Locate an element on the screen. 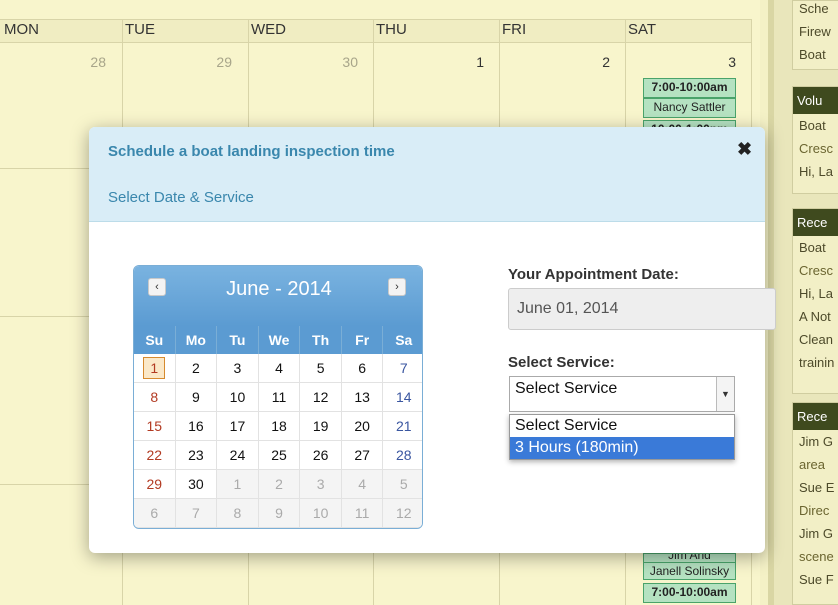 Image resolution: width=838 pixels, height=605 pixels. day-cell: 2 is located at coordinates (197, 368).